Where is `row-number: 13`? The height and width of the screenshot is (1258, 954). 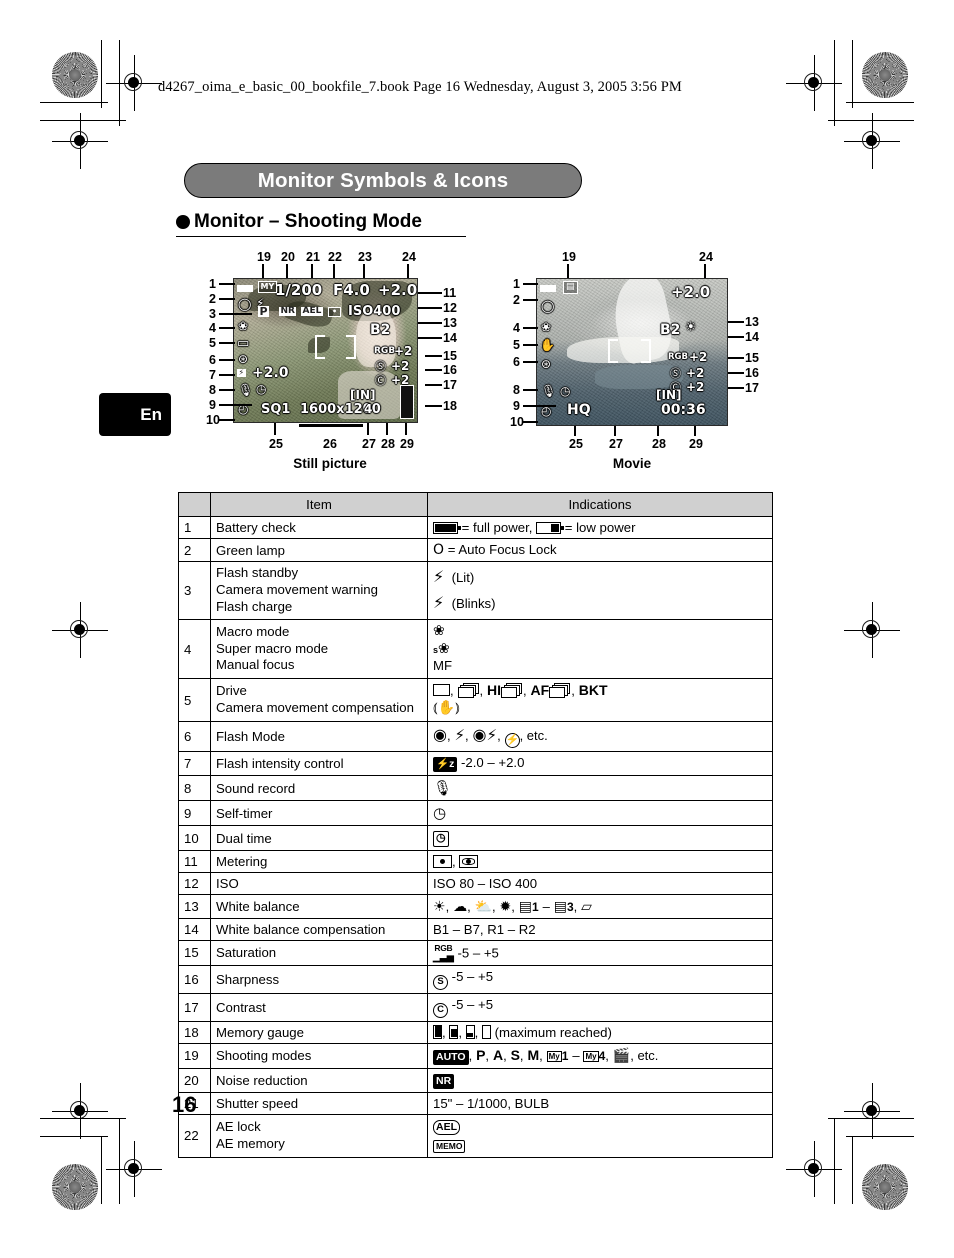
row-number: 13 is located at coordinates (194, 907).